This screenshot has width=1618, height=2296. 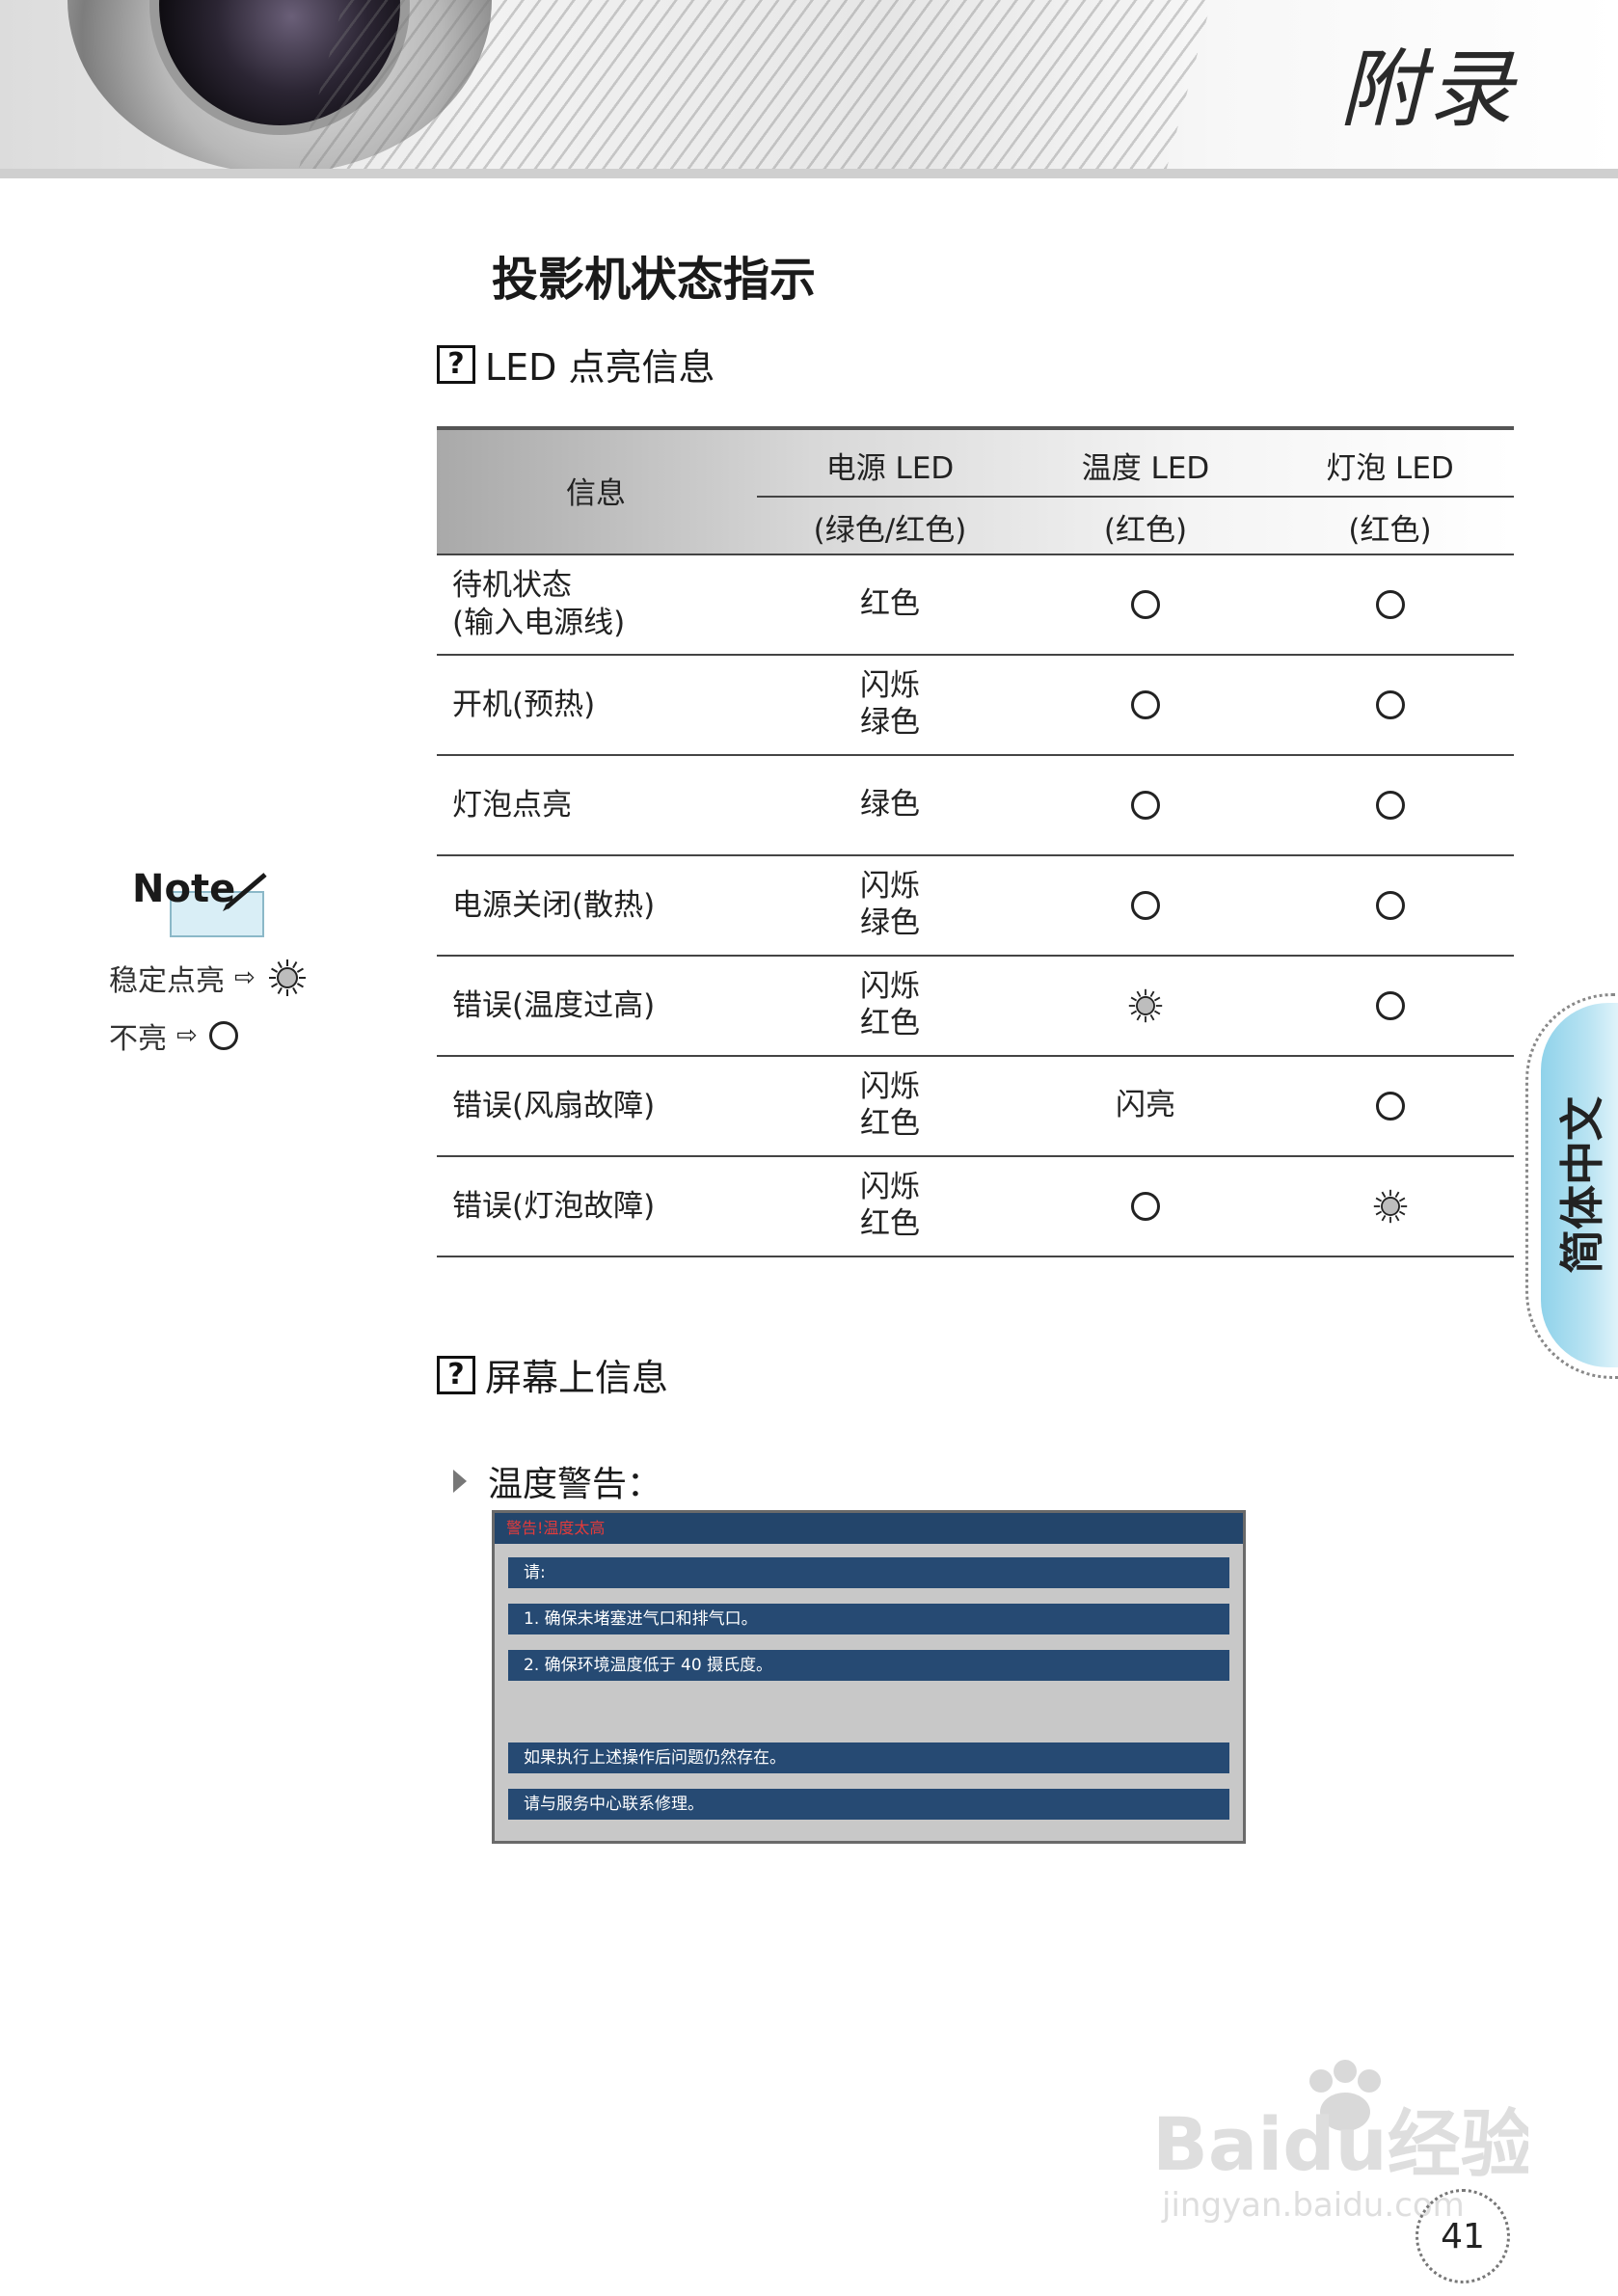 I want to click on note-logo-icon: Note, so click(x=200, y=902).